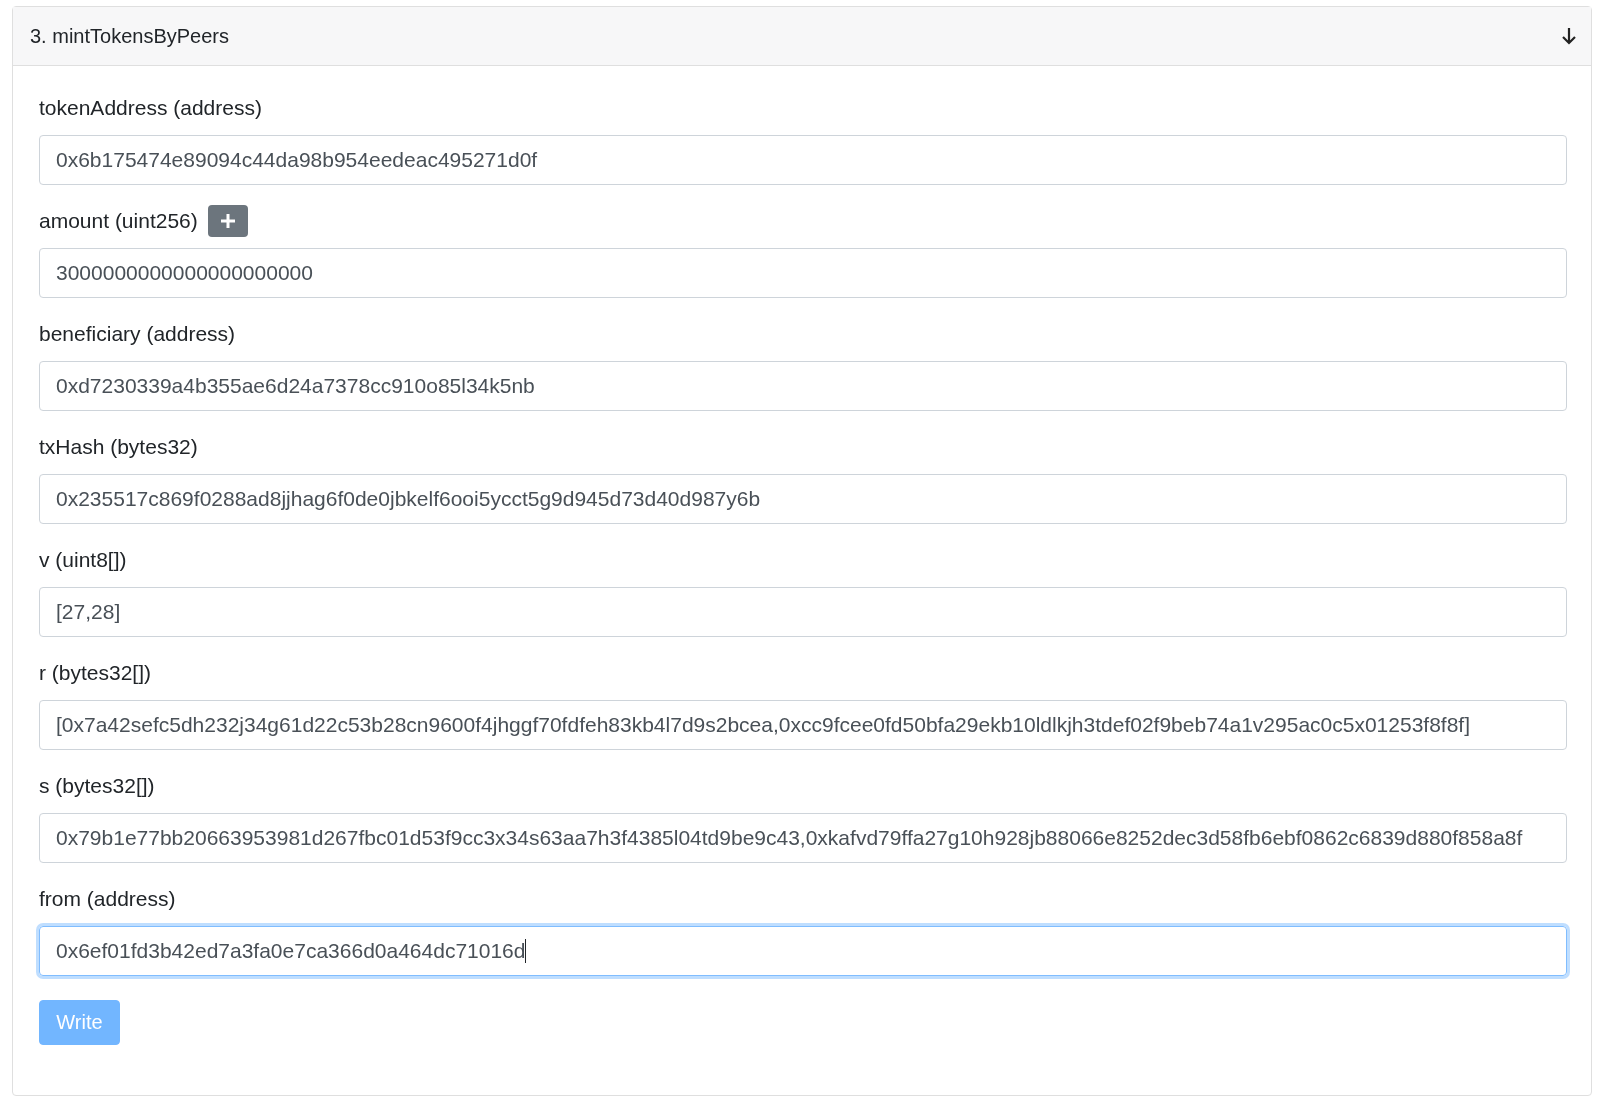  Describe the element at coordinates (95, 673) in the screenshot. I see `field-label: r (bytes32[])` at that location.